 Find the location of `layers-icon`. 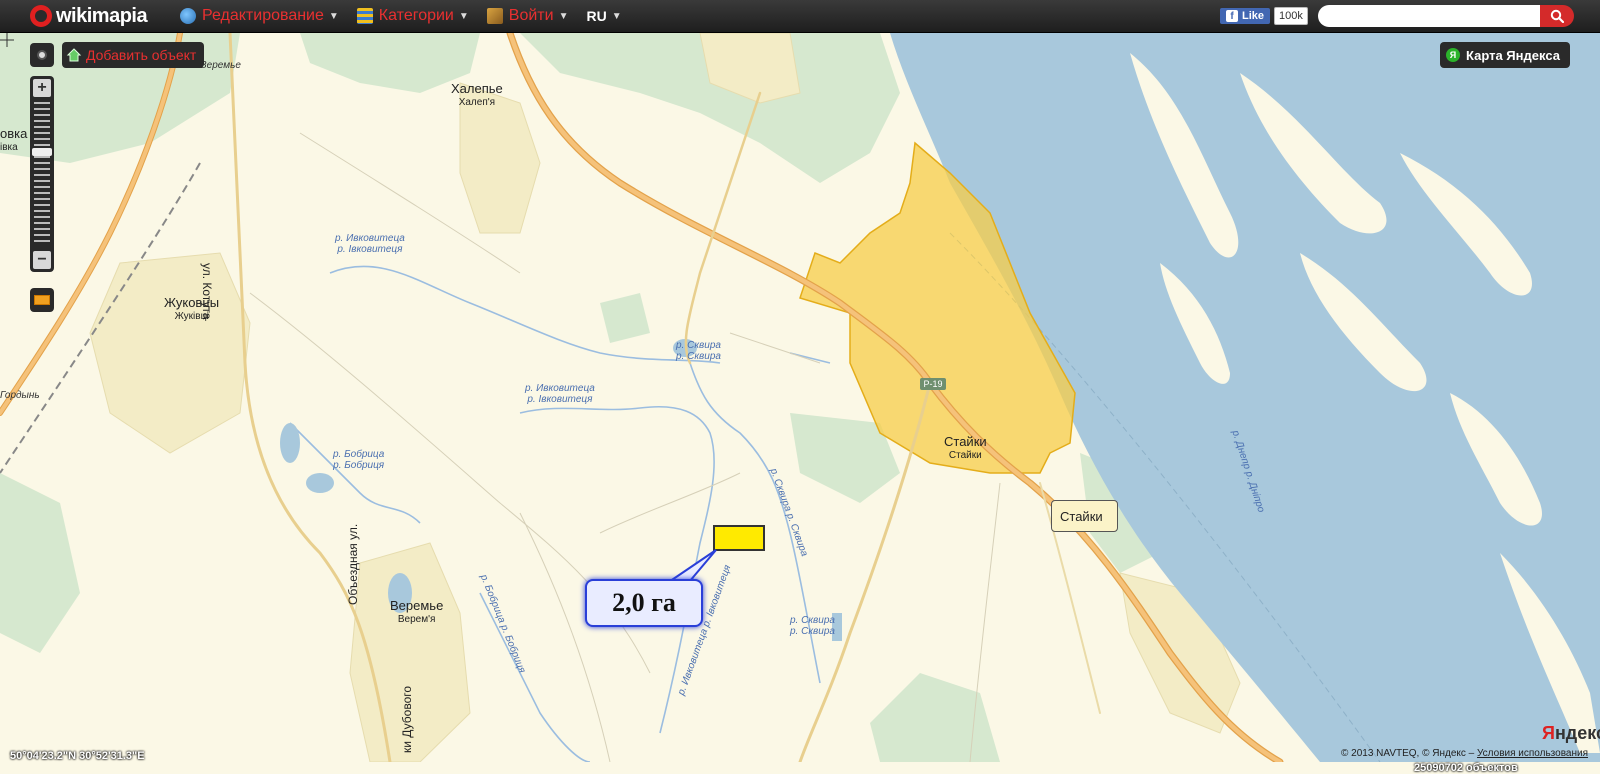

layers-icon is located at coordinates (42, 55).